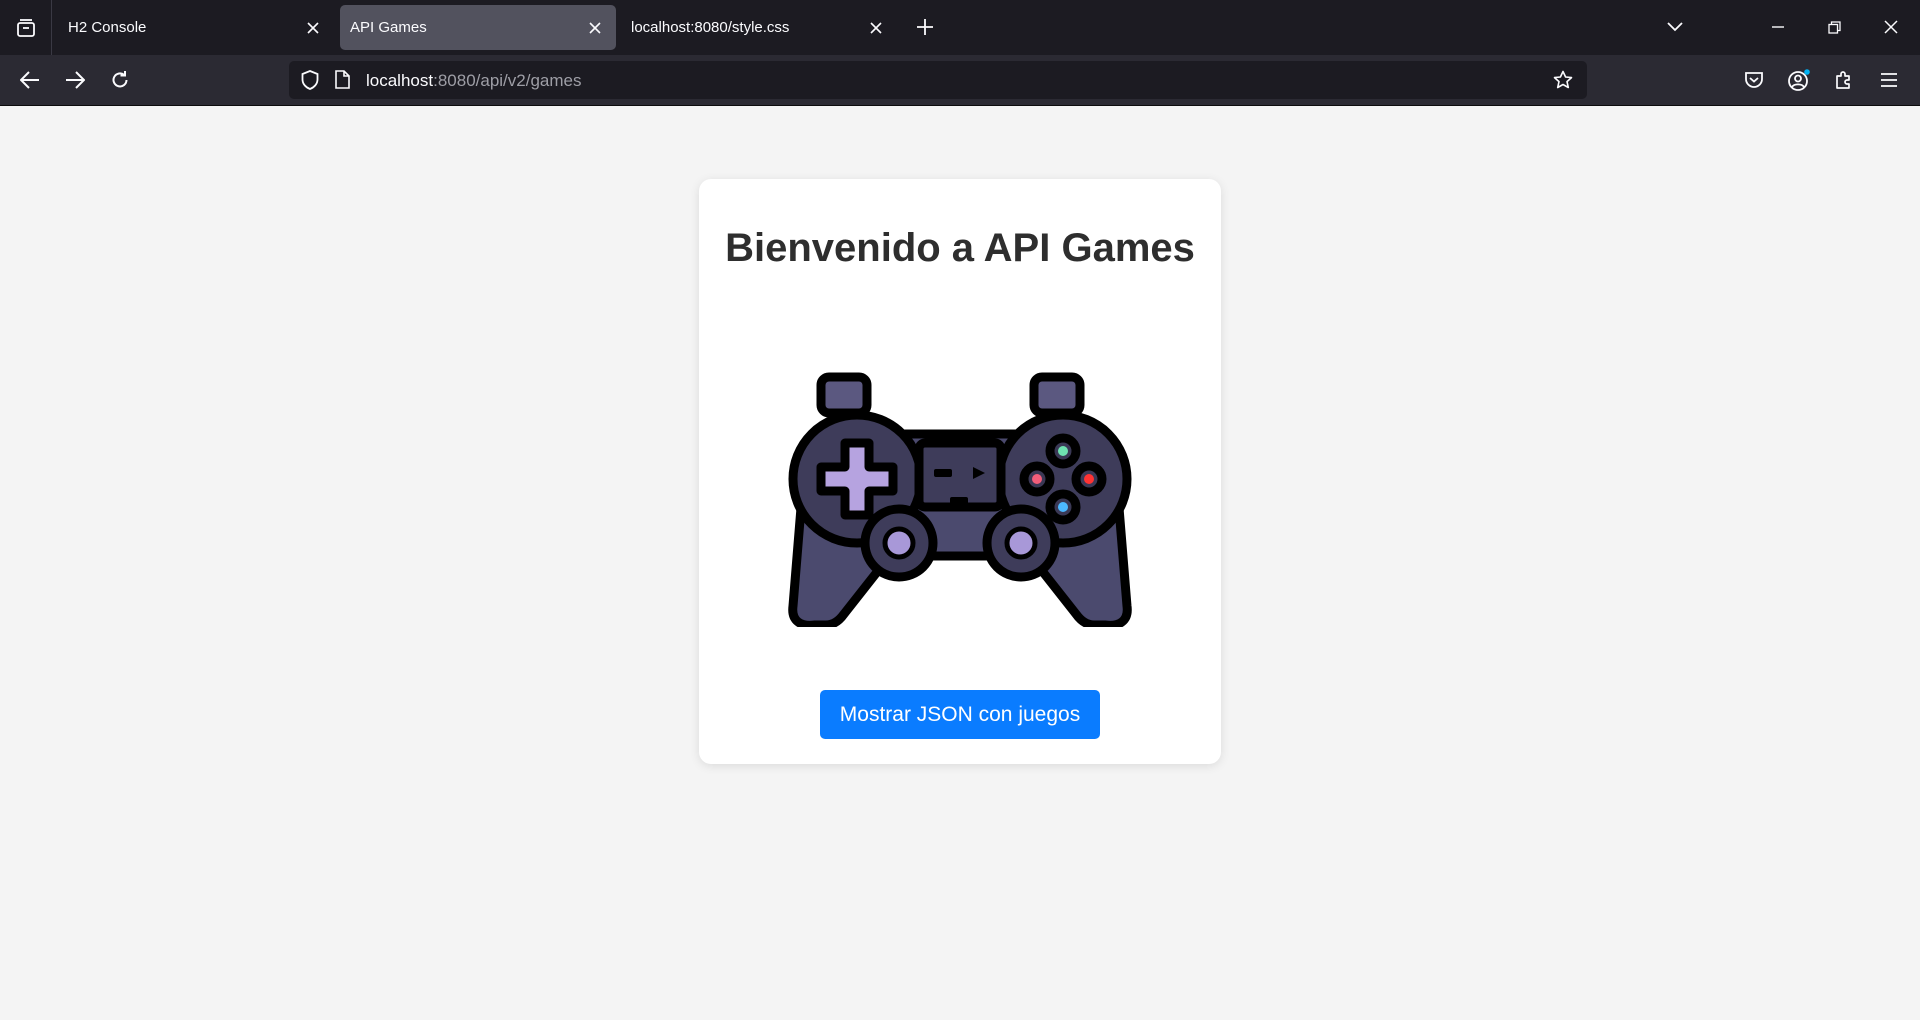  I want to click on app-menu-button, so click(1889, 80).